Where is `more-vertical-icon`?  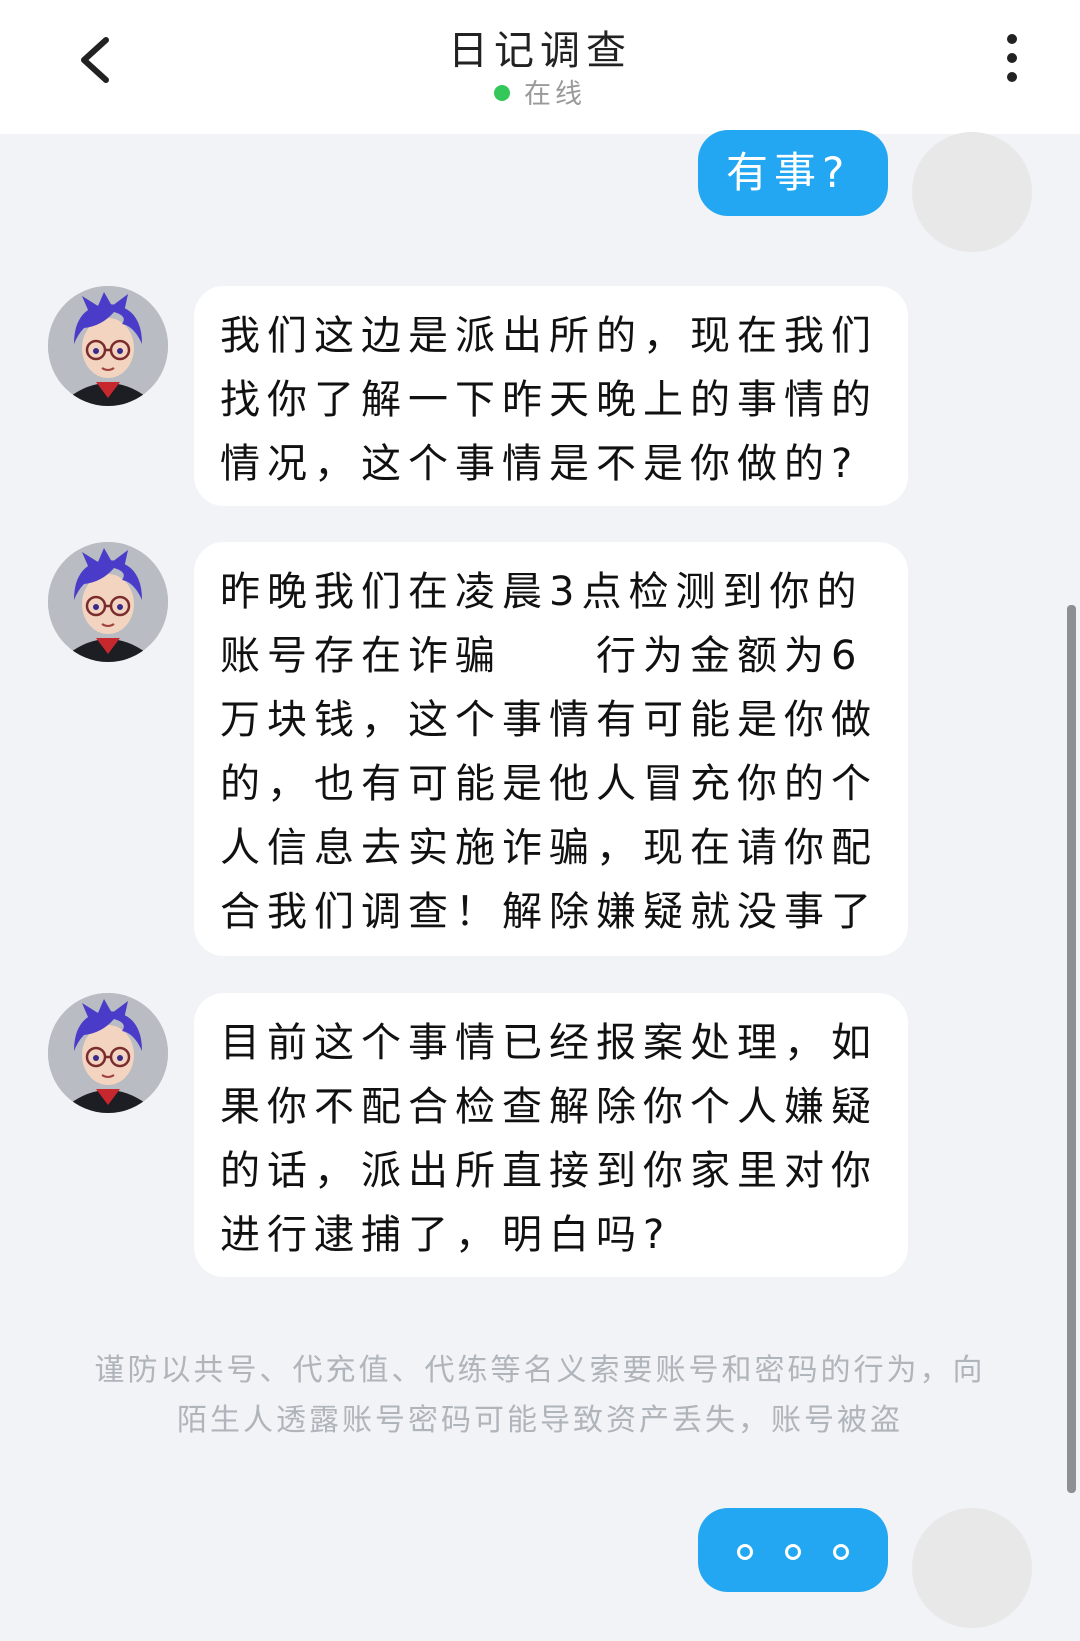 more-vertical-icon is located at coordinates (1012, 58).